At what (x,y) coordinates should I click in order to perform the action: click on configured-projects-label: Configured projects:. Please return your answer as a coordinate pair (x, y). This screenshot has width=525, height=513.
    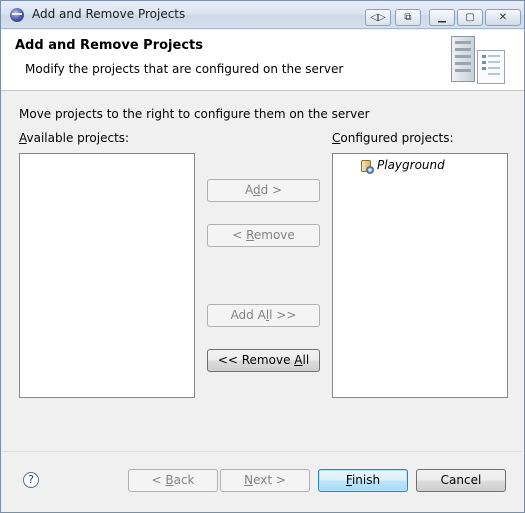
    Looking at the image, I should click on (393, 138).